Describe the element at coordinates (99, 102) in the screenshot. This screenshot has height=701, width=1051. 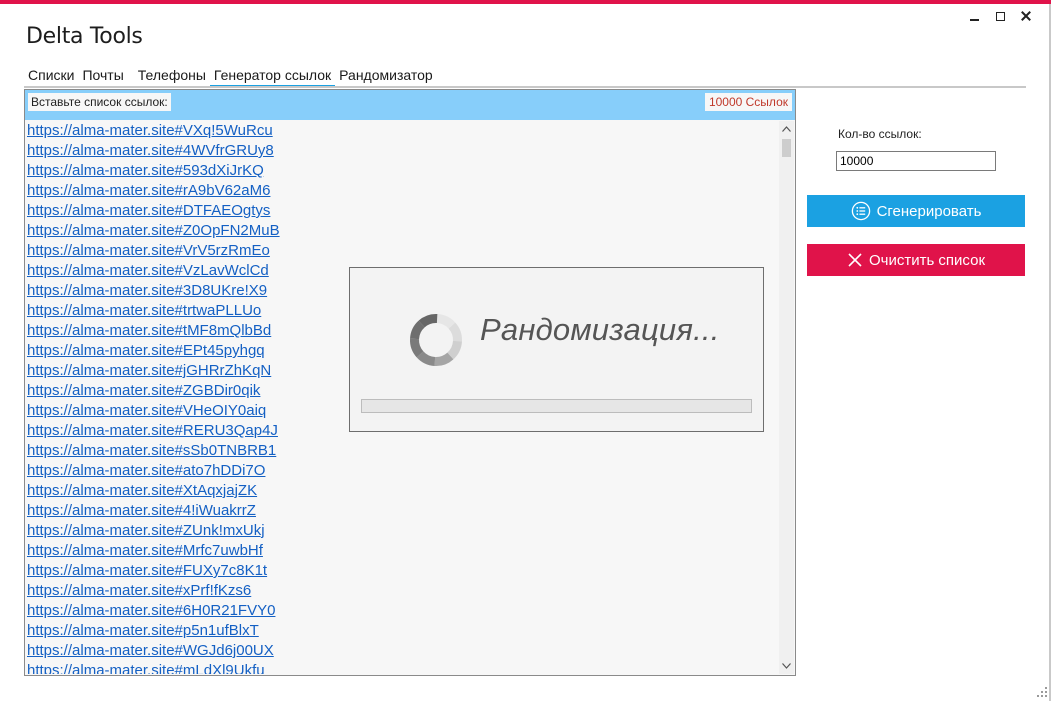
I see `link-list-header-label: Вставьте список ссылок:` at that location.